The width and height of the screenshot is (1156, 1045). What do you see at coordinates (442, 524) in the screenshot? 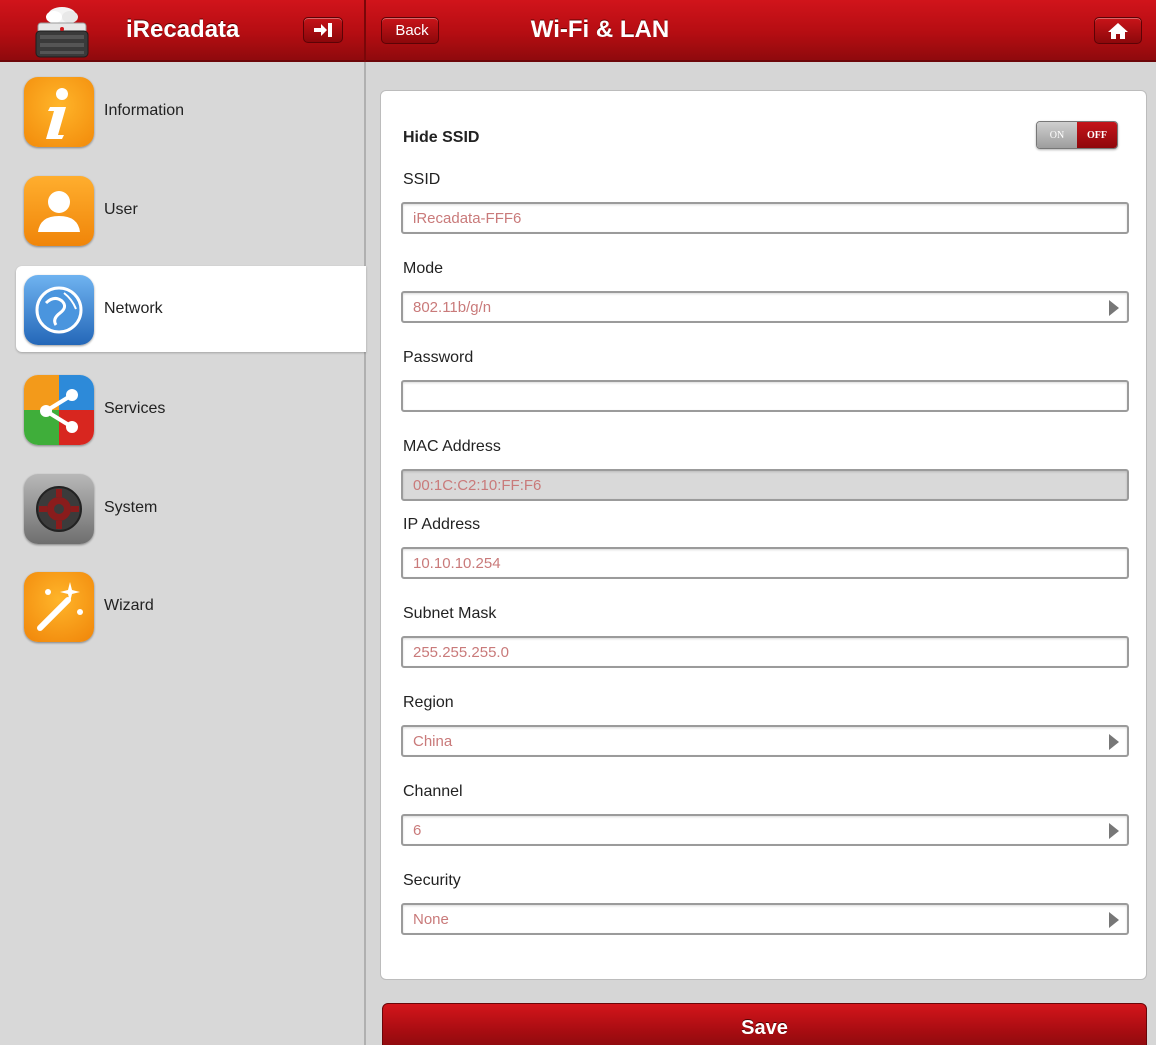
I see `ip-address-label: IP Address` at bounding box center [442, 524].